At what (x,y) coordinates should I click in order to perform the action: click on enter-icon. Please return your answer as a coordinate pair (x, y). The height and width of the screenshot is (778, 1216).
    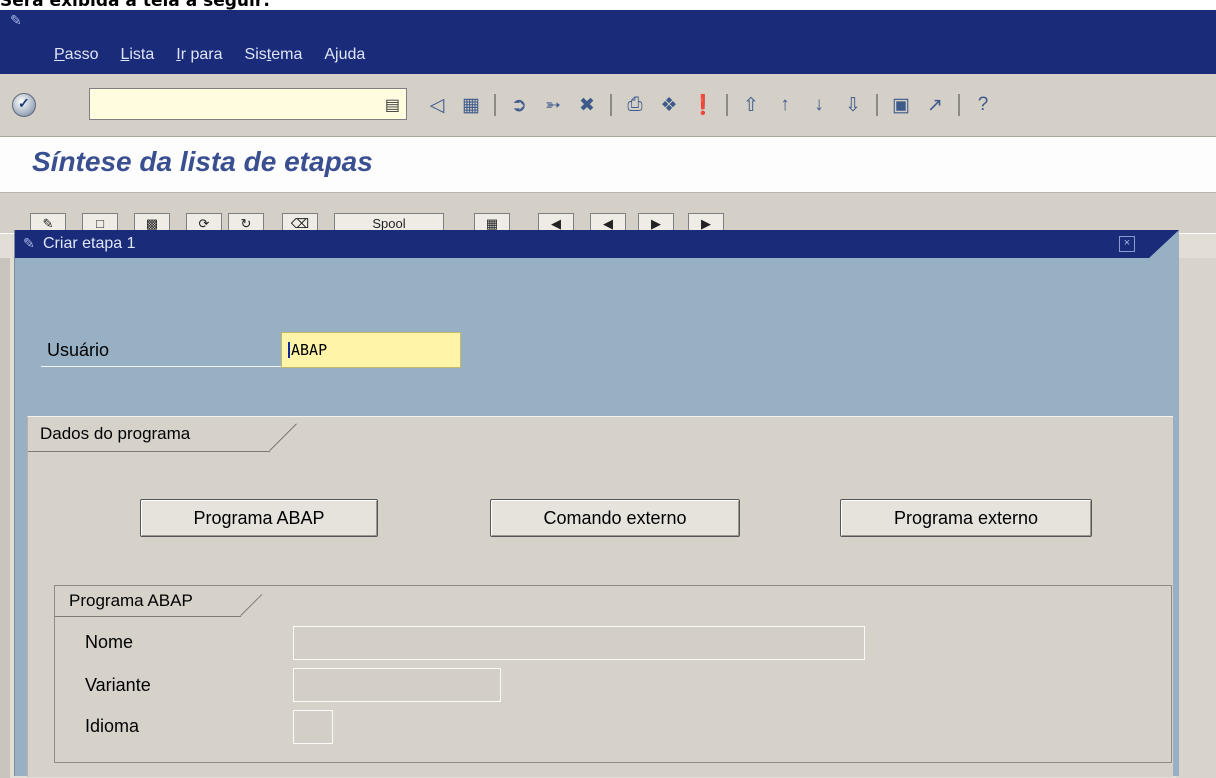
    Looking at the image, I should click on (24, 105).